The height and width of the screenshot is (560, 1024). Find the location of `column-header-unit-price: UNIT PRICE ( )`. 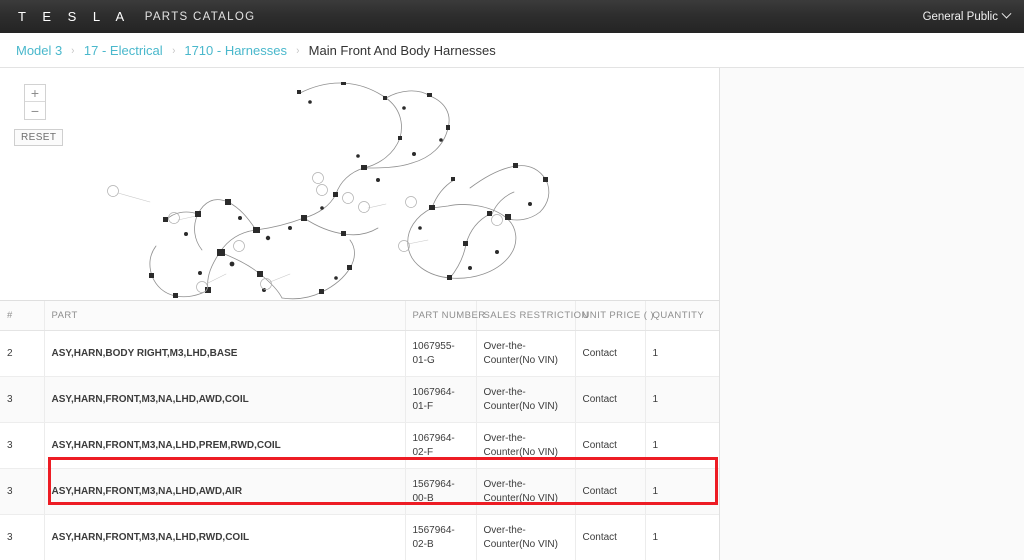

column-header-unit-price: UNIT PRICE ( ) is located at coordinates (614, 316).